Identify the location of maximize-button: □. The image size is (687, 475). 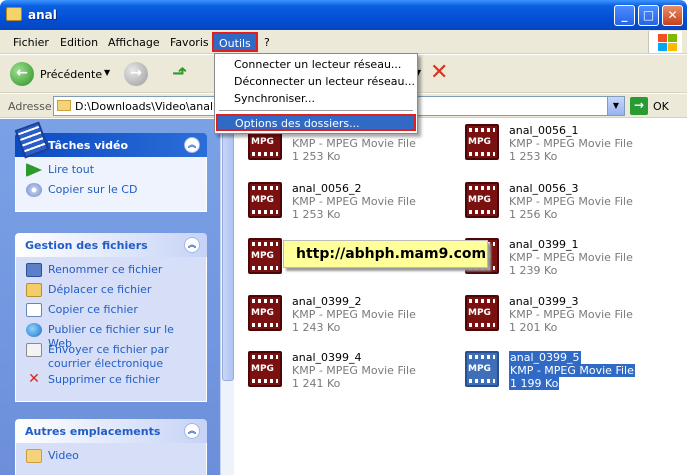
(648, 15).